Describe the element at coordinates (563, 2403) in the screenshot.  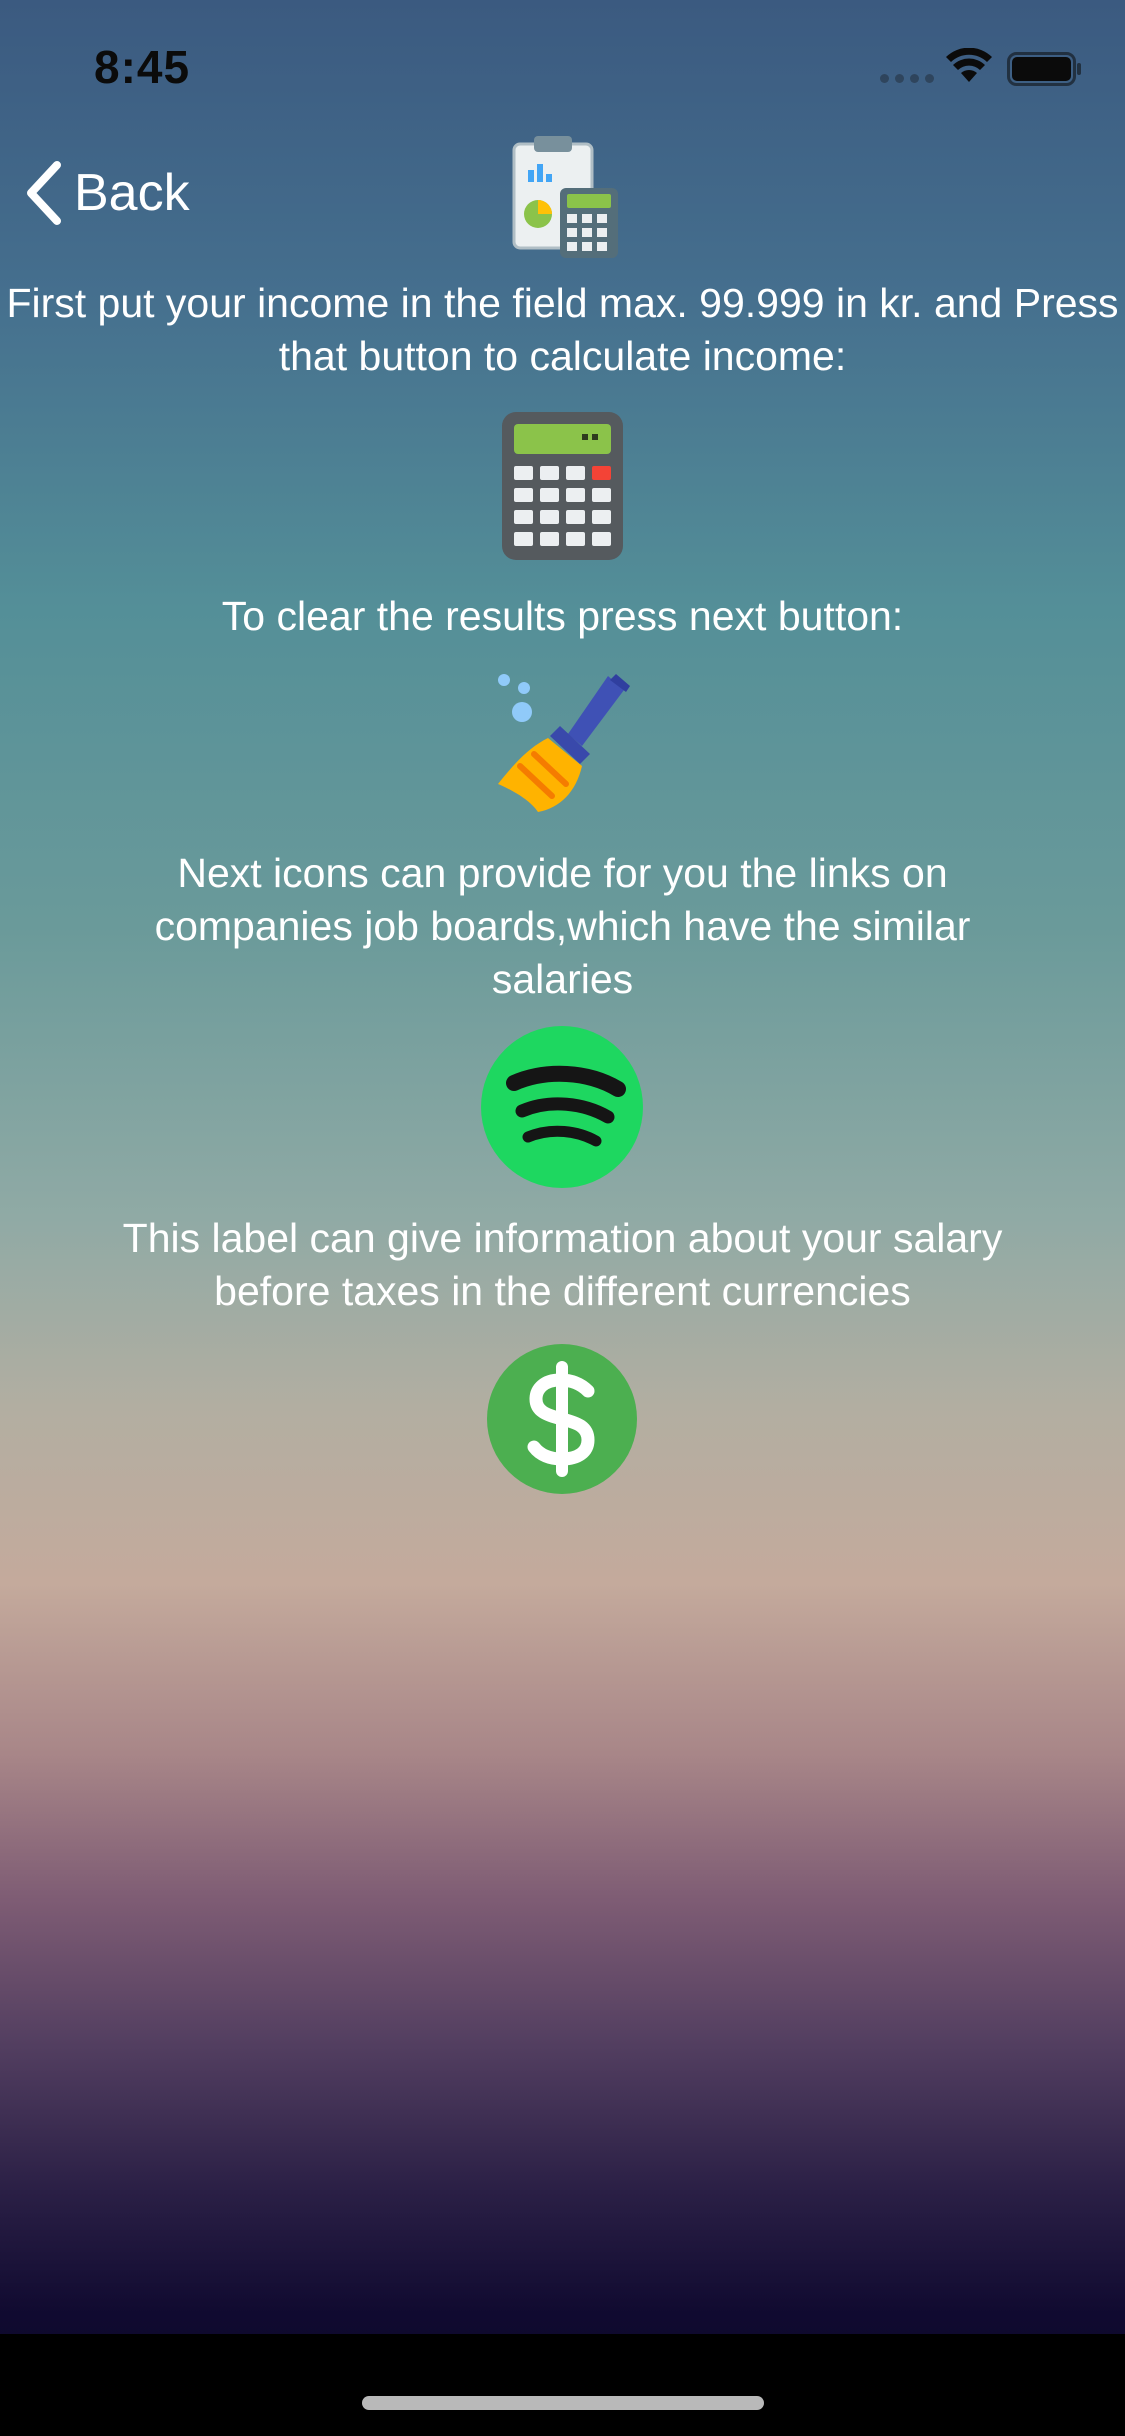
I see `home-indicator` at that location.